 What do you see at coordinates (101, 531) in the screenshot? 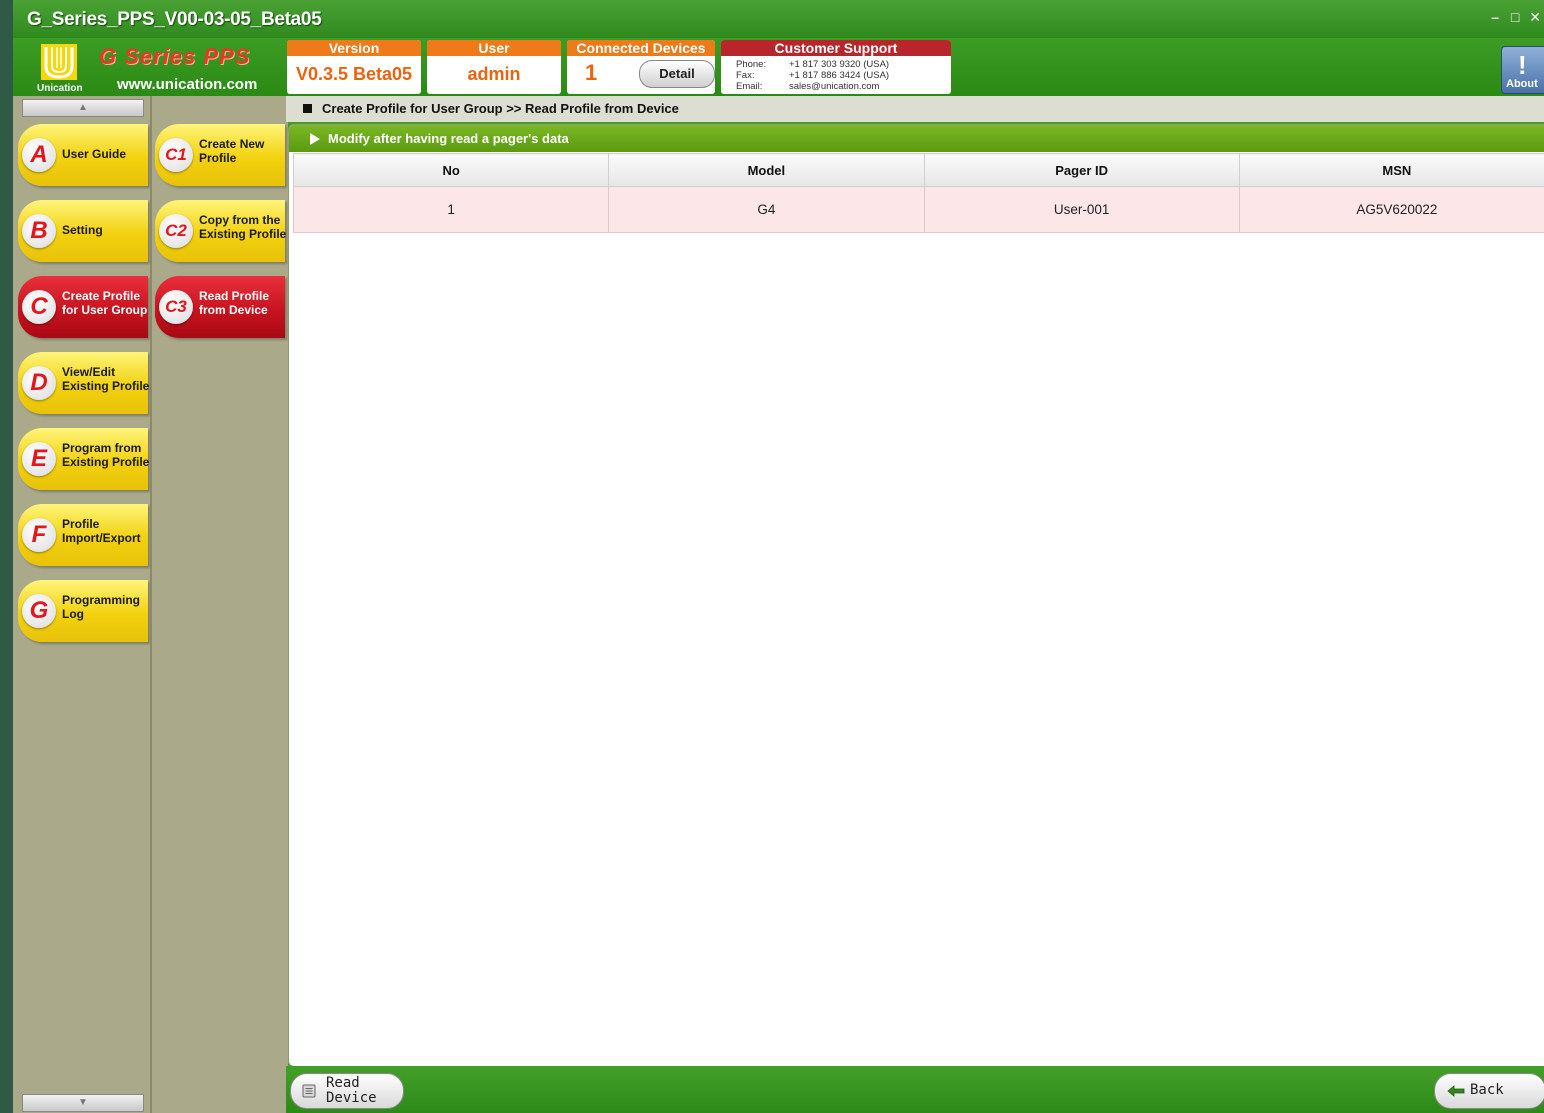
I see `menu-item-label: Profile Import/Export` at bounding box center [101, 531].